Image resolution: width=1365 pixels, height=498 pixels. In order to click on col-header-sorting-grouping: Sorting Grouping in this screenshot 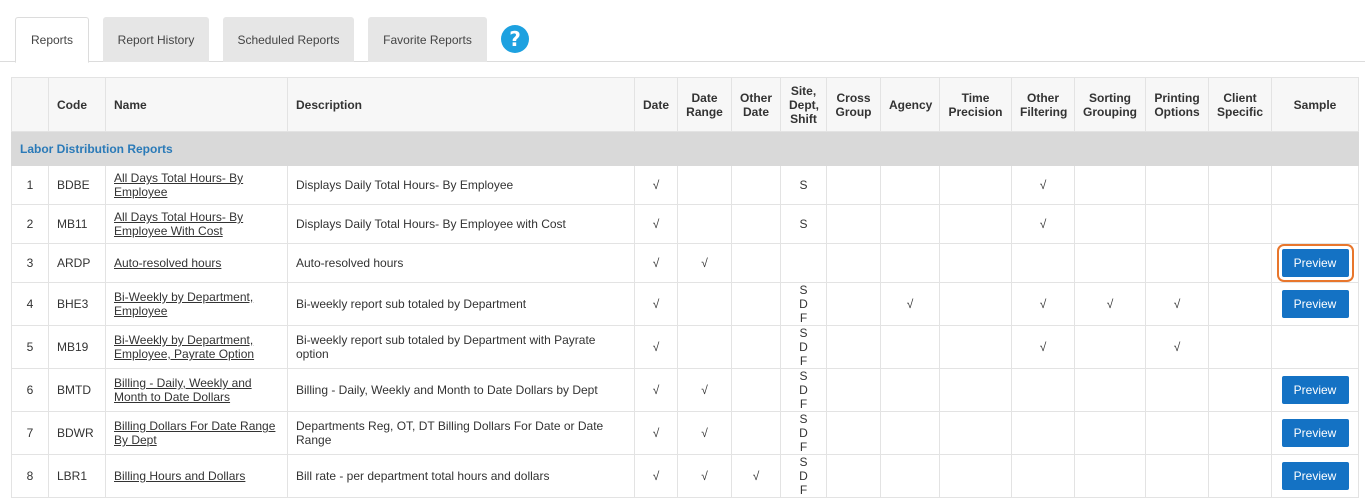, I will do `click(1110, 104)`.